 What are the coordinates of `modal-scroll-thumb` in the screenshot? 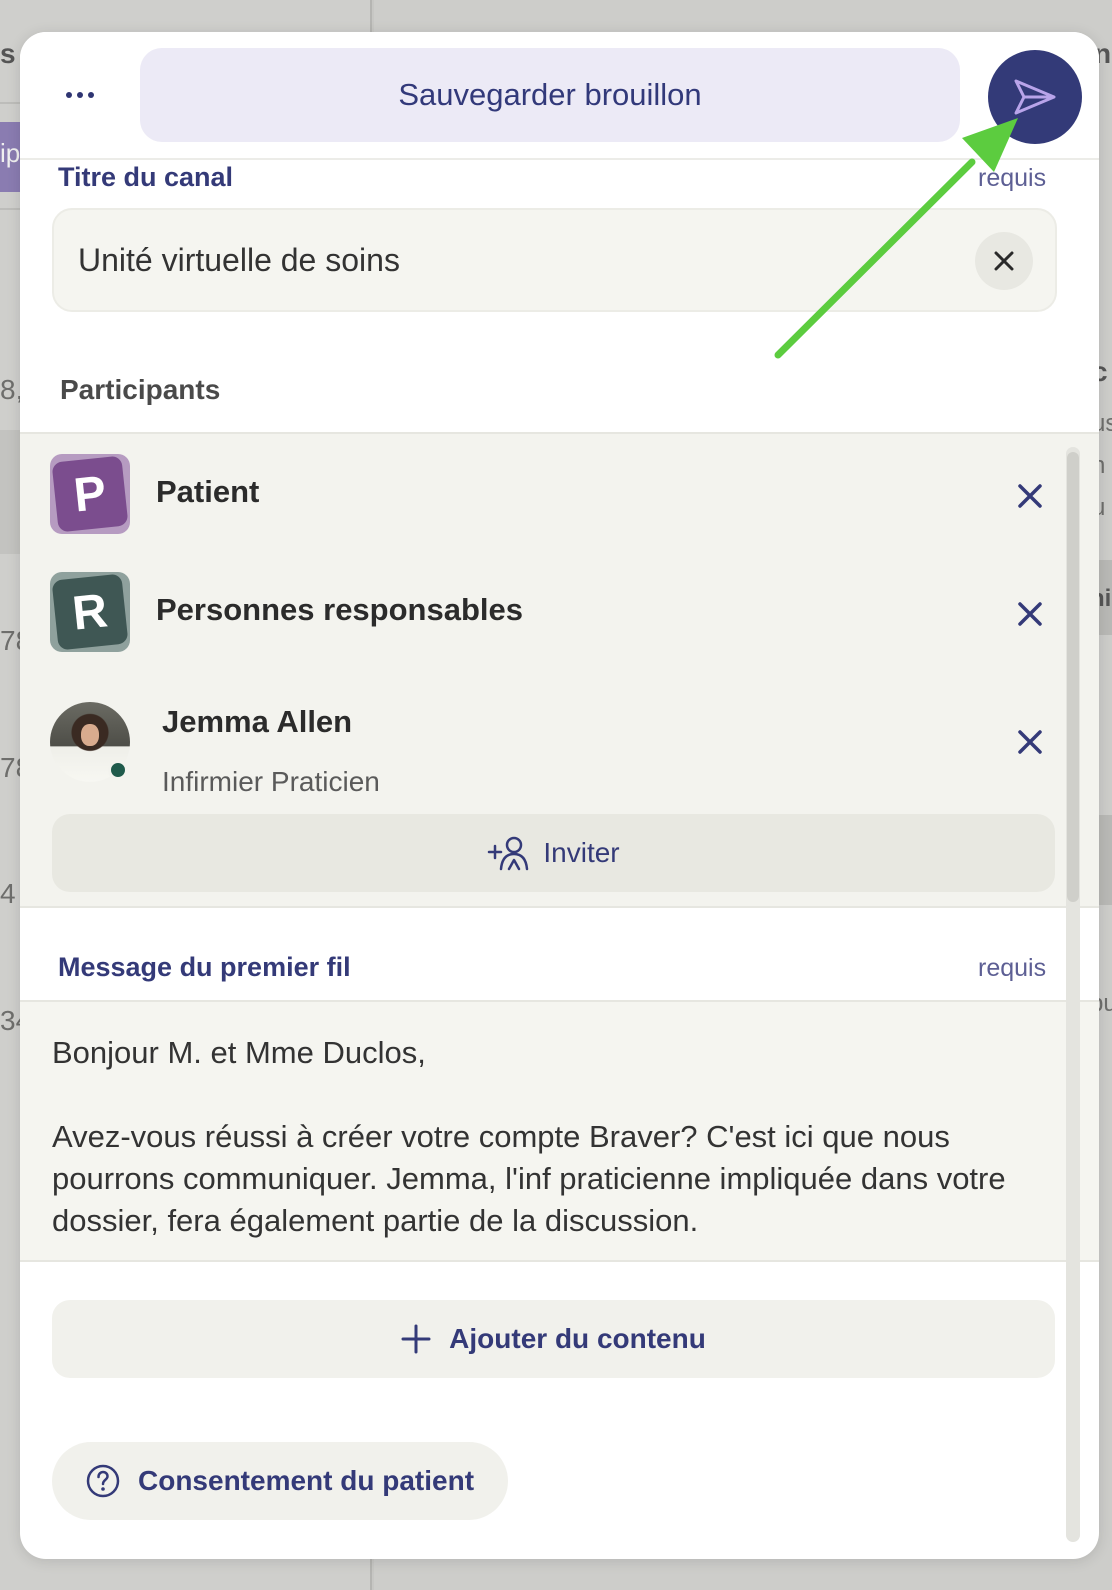 It's located at (1073, 677).